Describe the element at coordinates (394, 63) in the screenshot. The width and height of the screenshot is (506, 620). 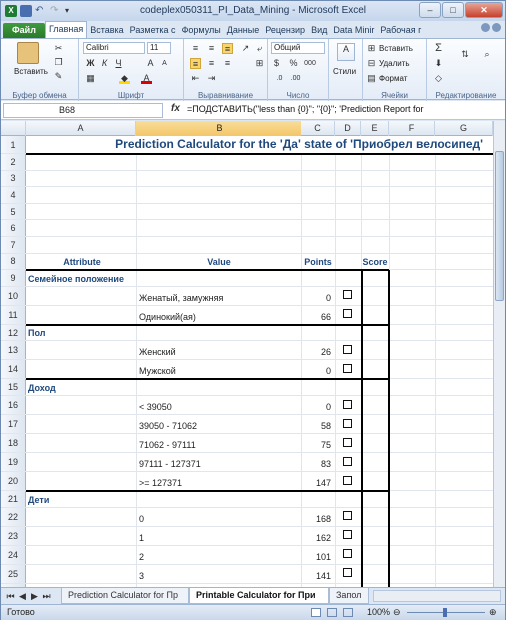
I see `delete-cells-button: Удалить` at that location.